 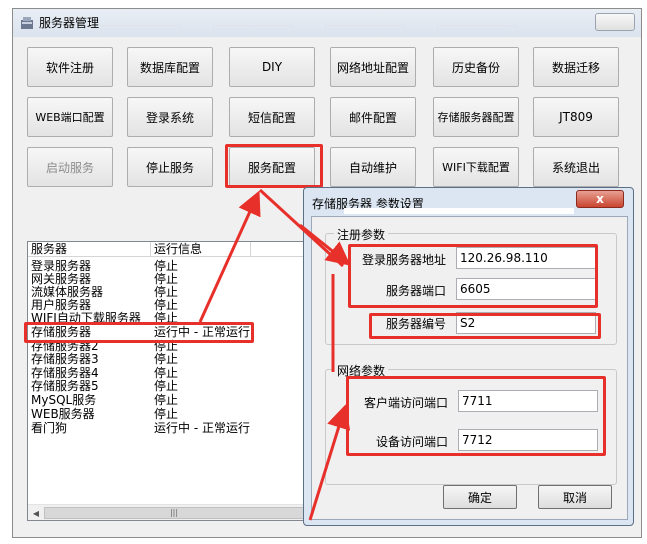 What do you see at coordinates (27, 23) in the screenshot?
I see `app-icon` at bounding box center [27, 23].